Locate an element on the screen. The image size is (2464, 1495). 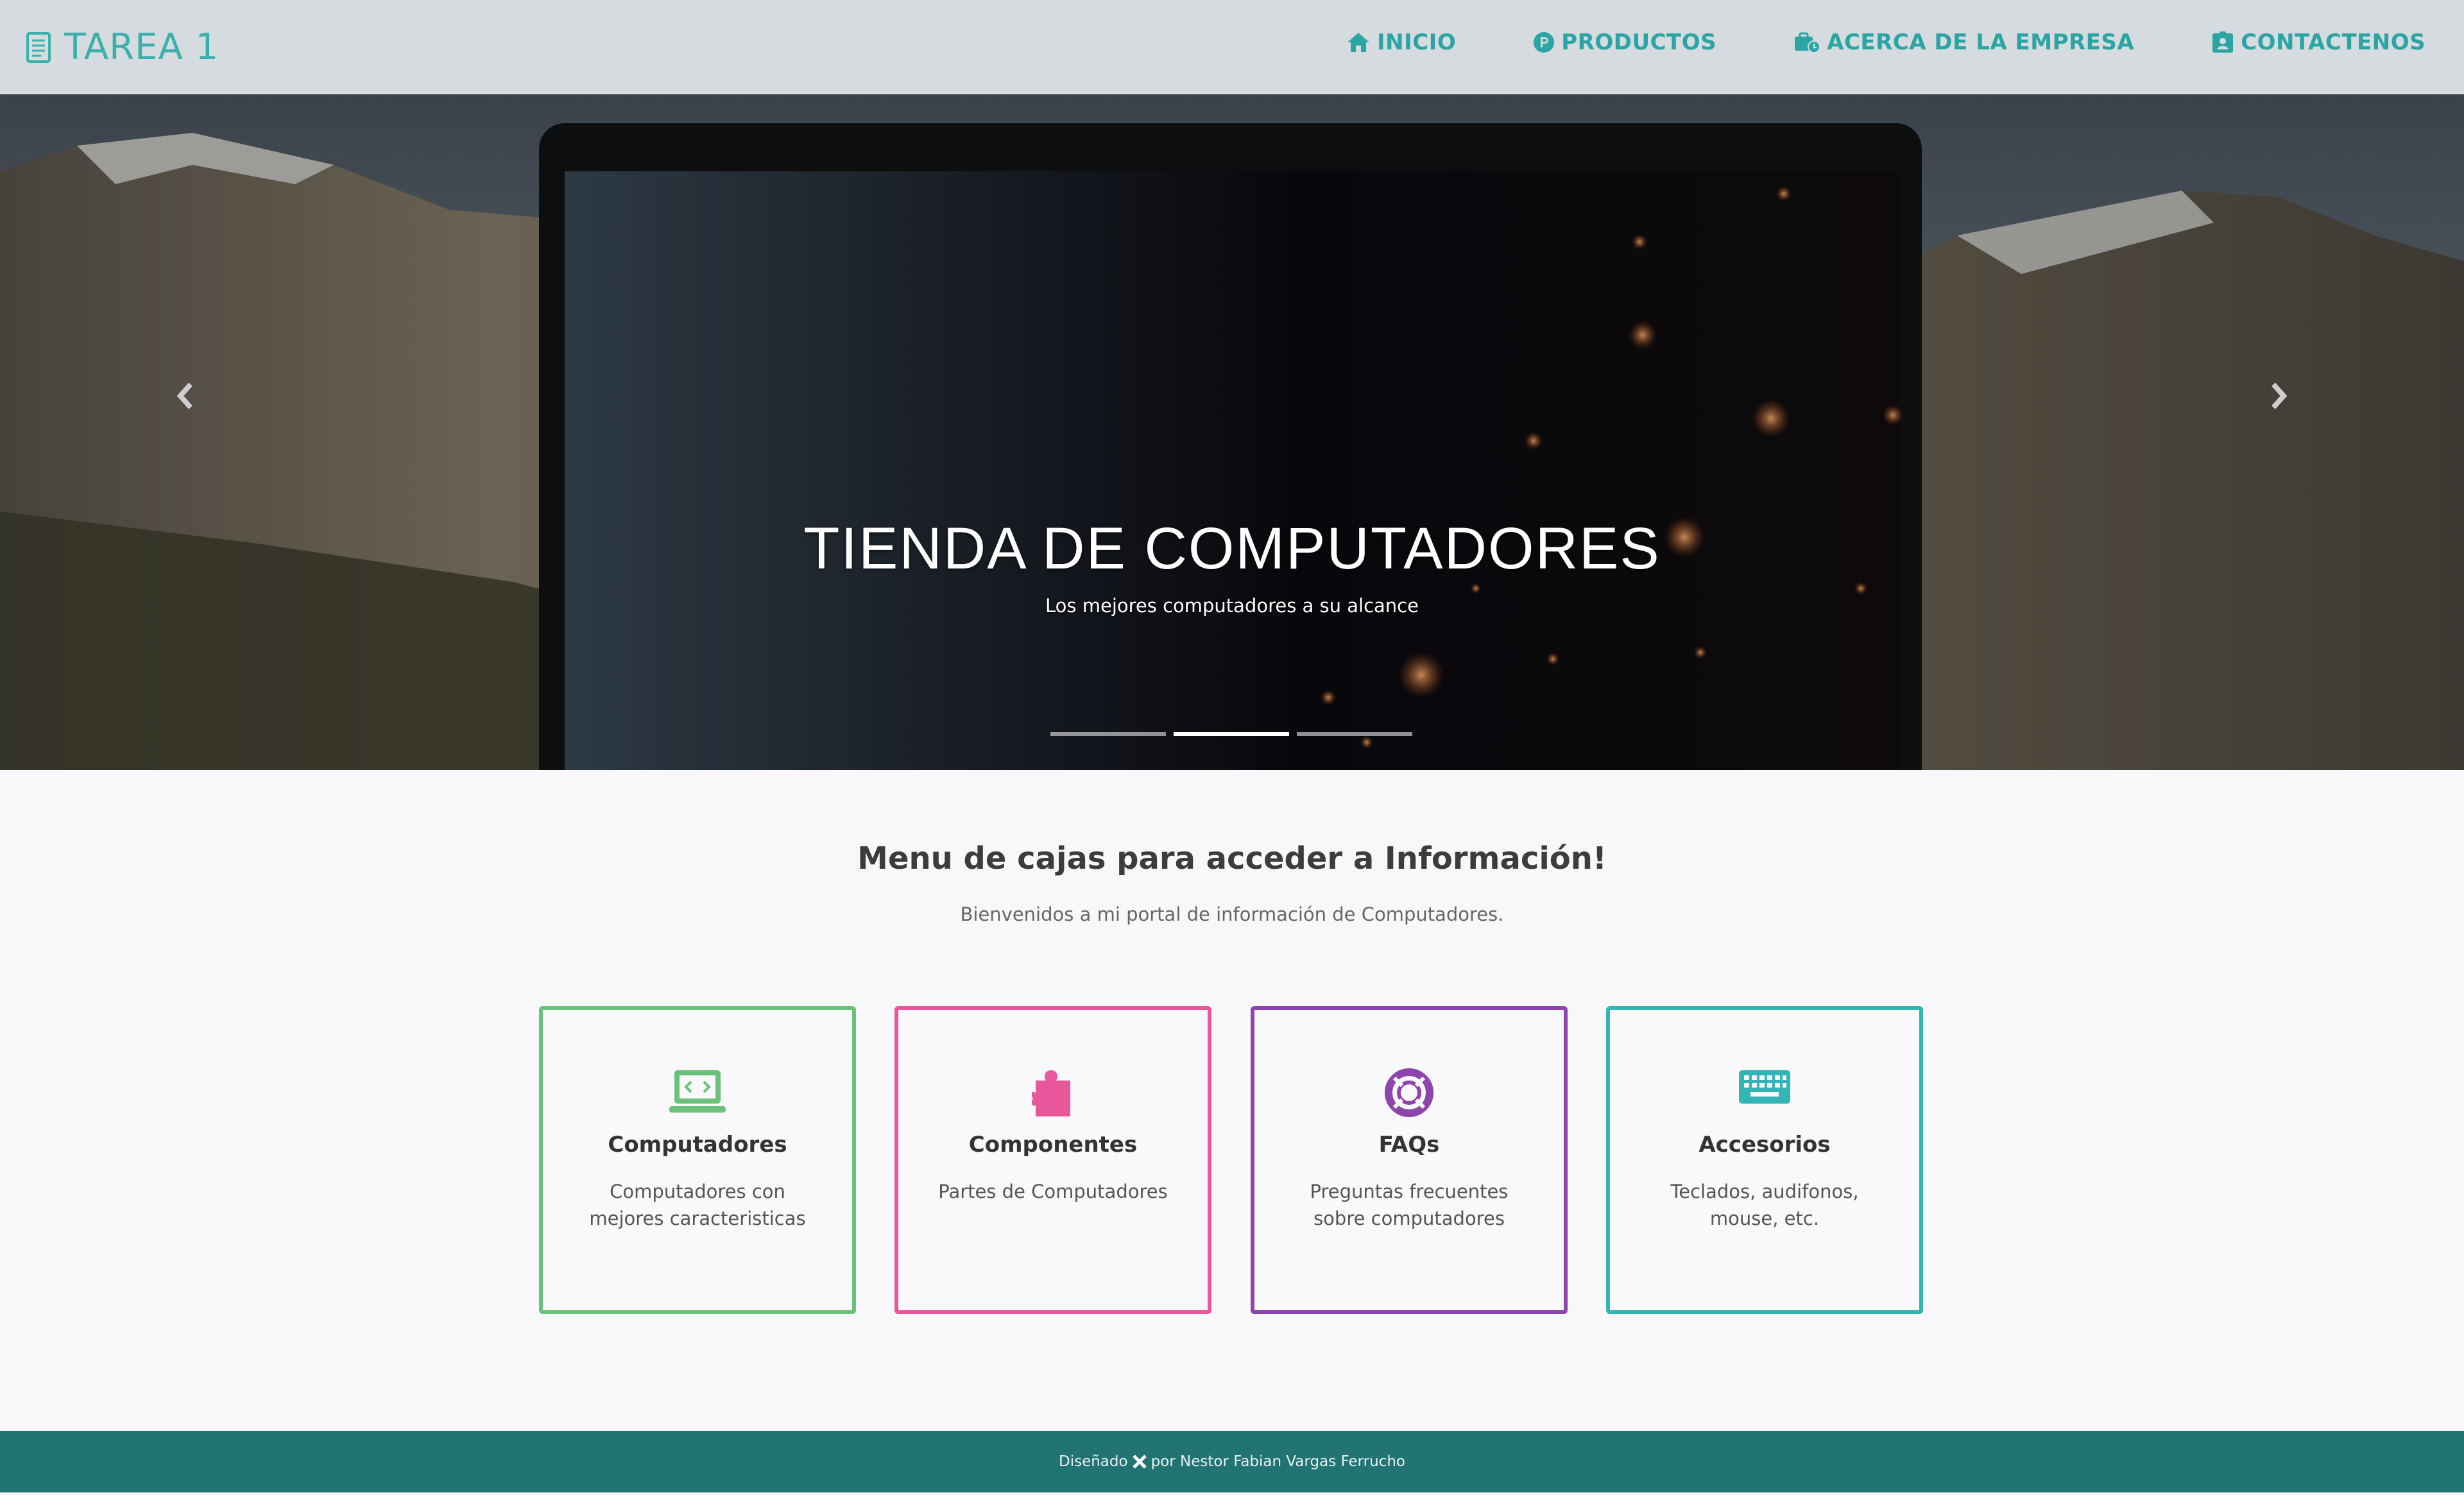
chevron-left-icon is located at coordinates (185, 395).